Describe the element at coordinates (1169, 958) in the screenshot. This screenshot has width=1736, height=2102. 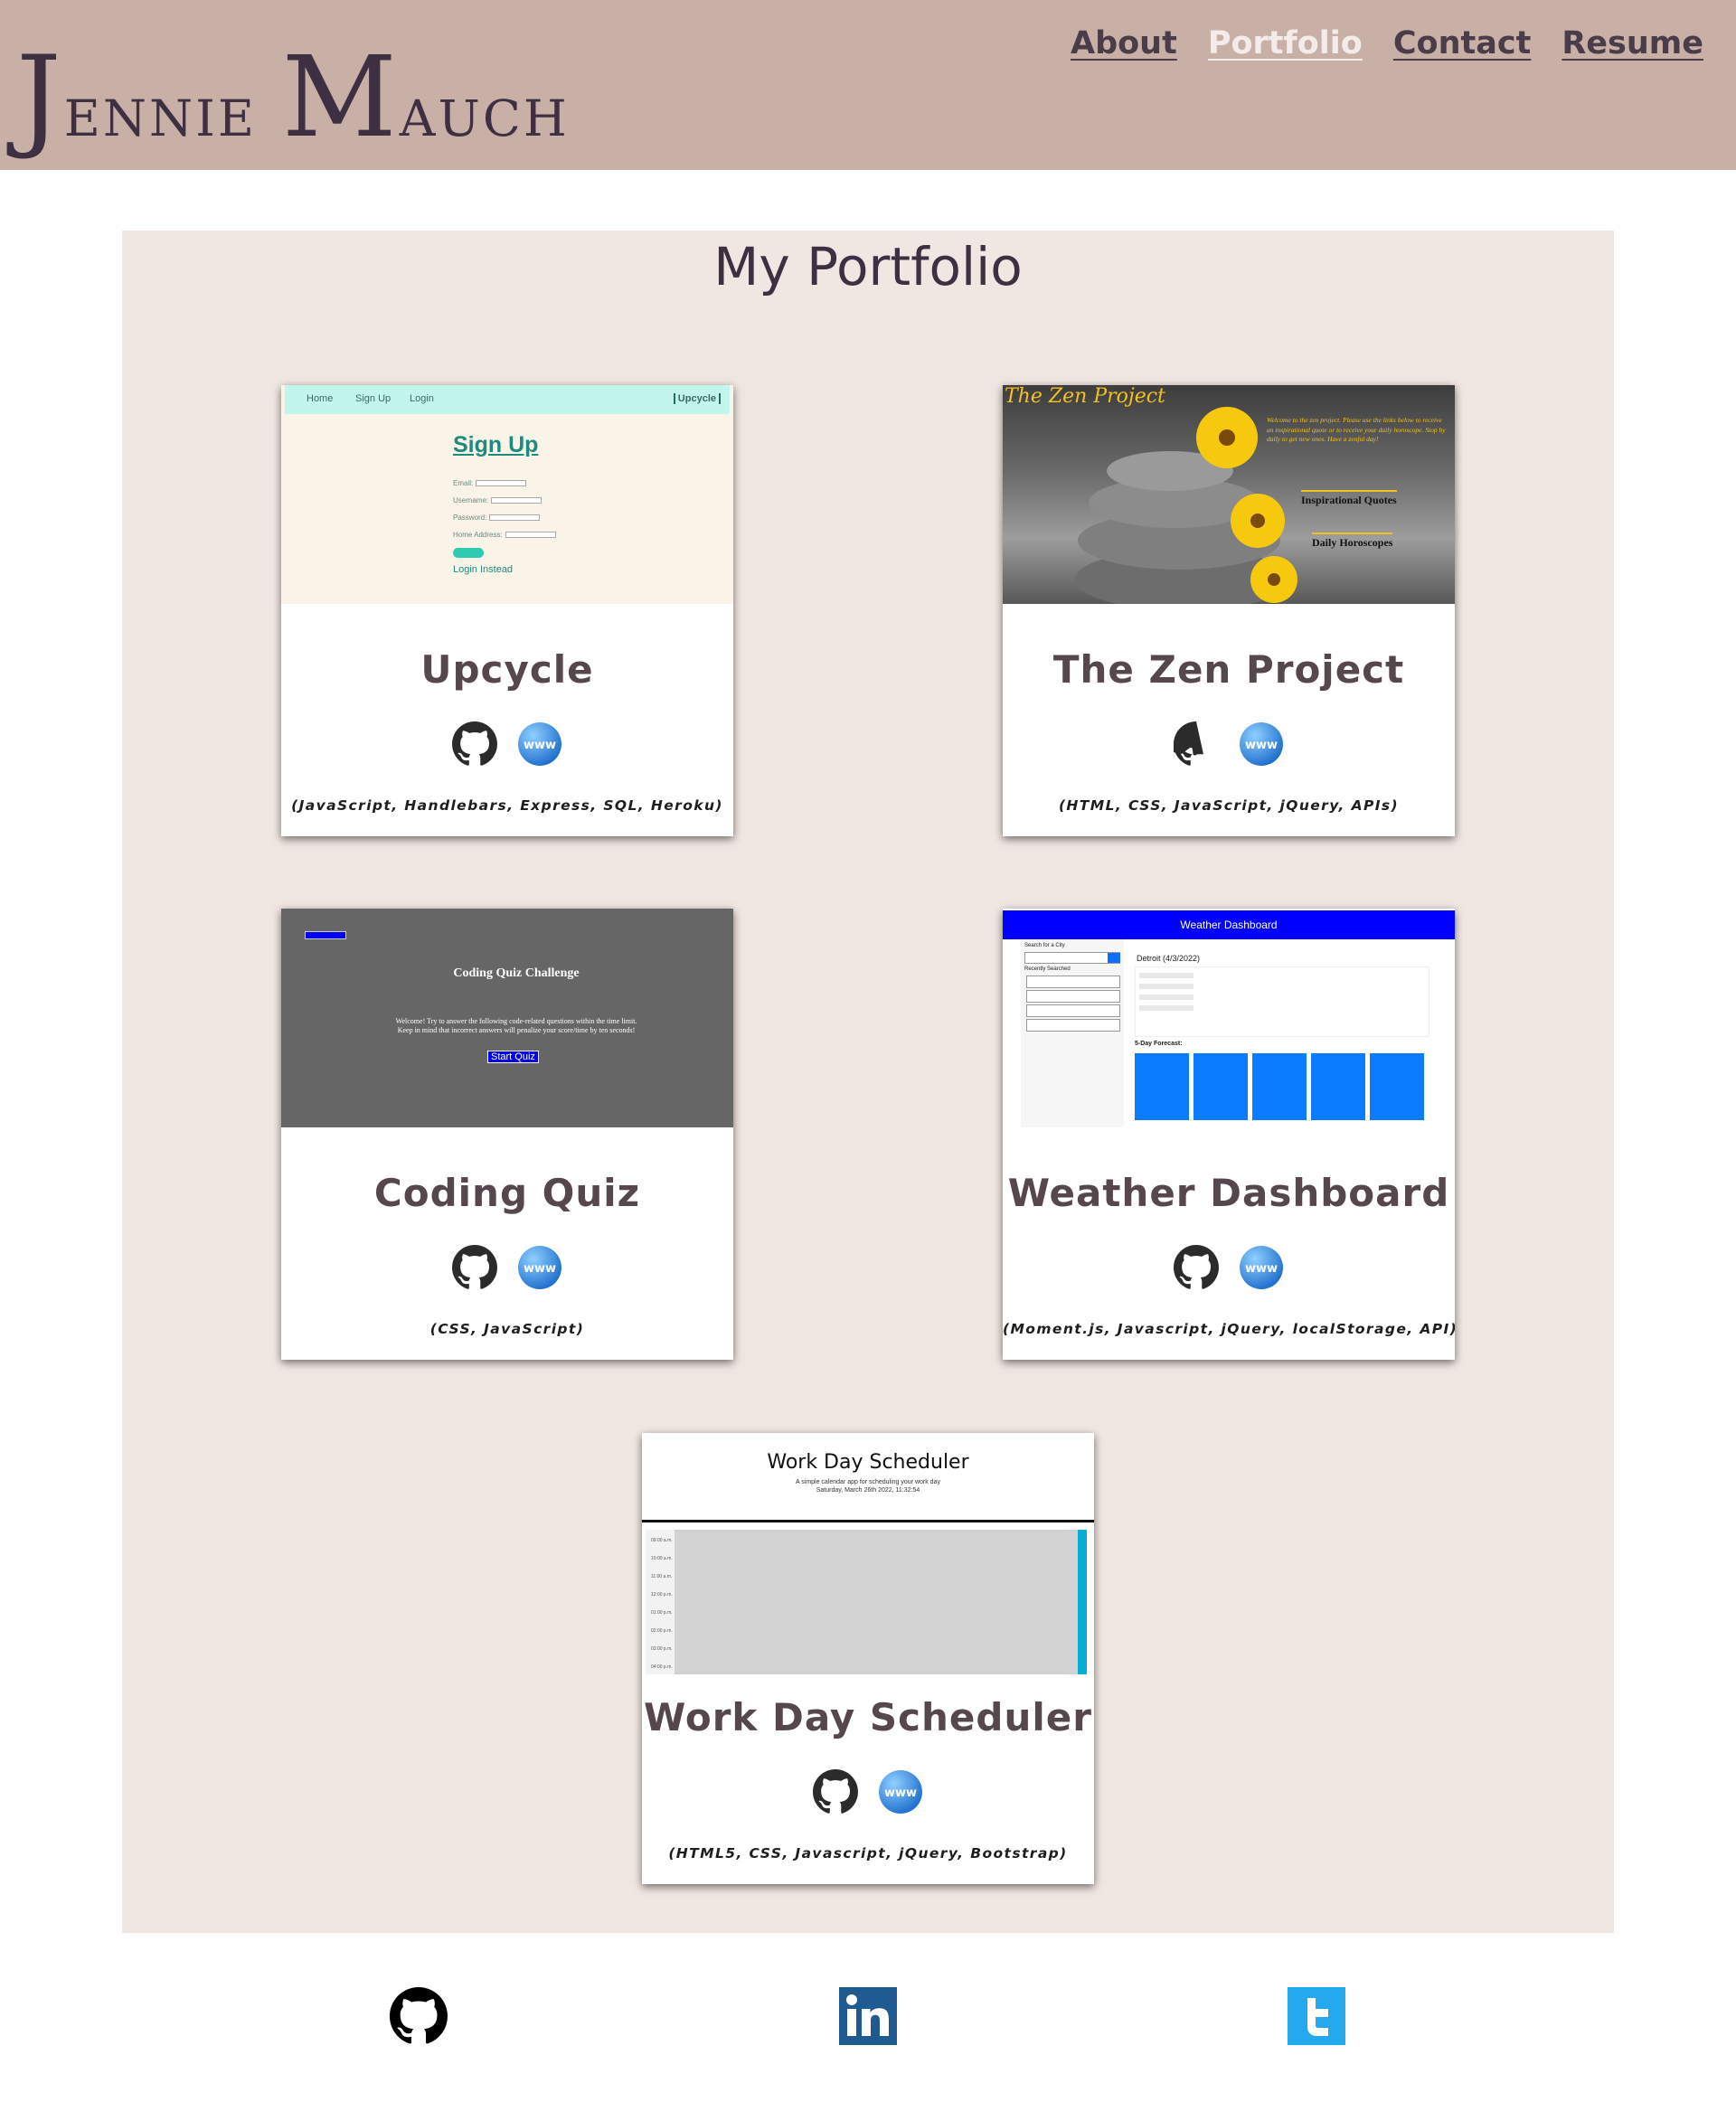
I see `thumb-city: Detroit (4/3/2022)` at that location.